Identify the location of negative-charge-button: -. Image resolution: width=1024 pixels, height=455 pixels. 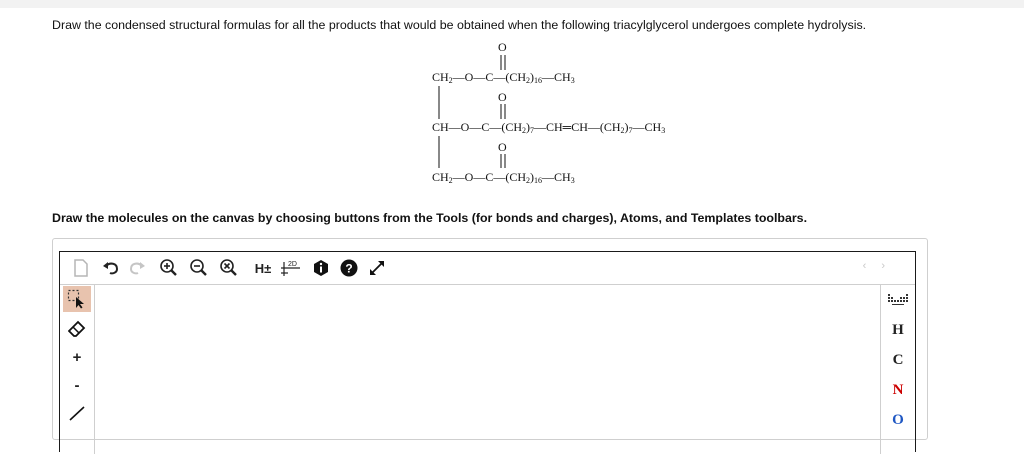
(77, 385).